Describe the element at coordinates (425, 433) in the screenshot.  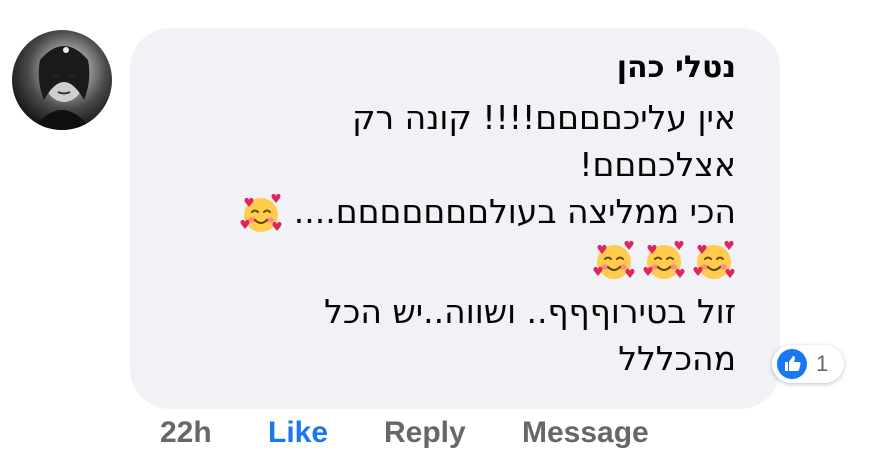
I see `reply-button: Reply` at that location.